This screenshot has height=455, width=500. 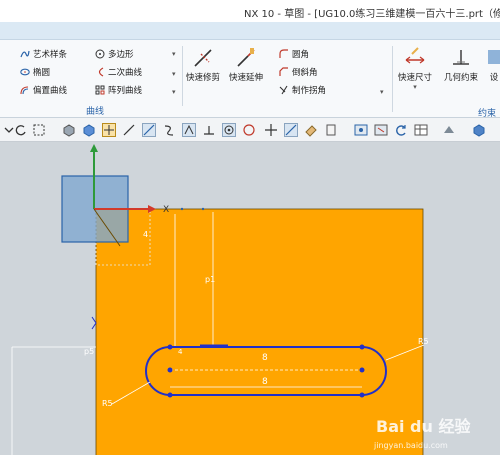 What do you see at coordinates (149, 130) in the screenshot?
I see `curve-tool-icon` at bounding box center [149, 130].